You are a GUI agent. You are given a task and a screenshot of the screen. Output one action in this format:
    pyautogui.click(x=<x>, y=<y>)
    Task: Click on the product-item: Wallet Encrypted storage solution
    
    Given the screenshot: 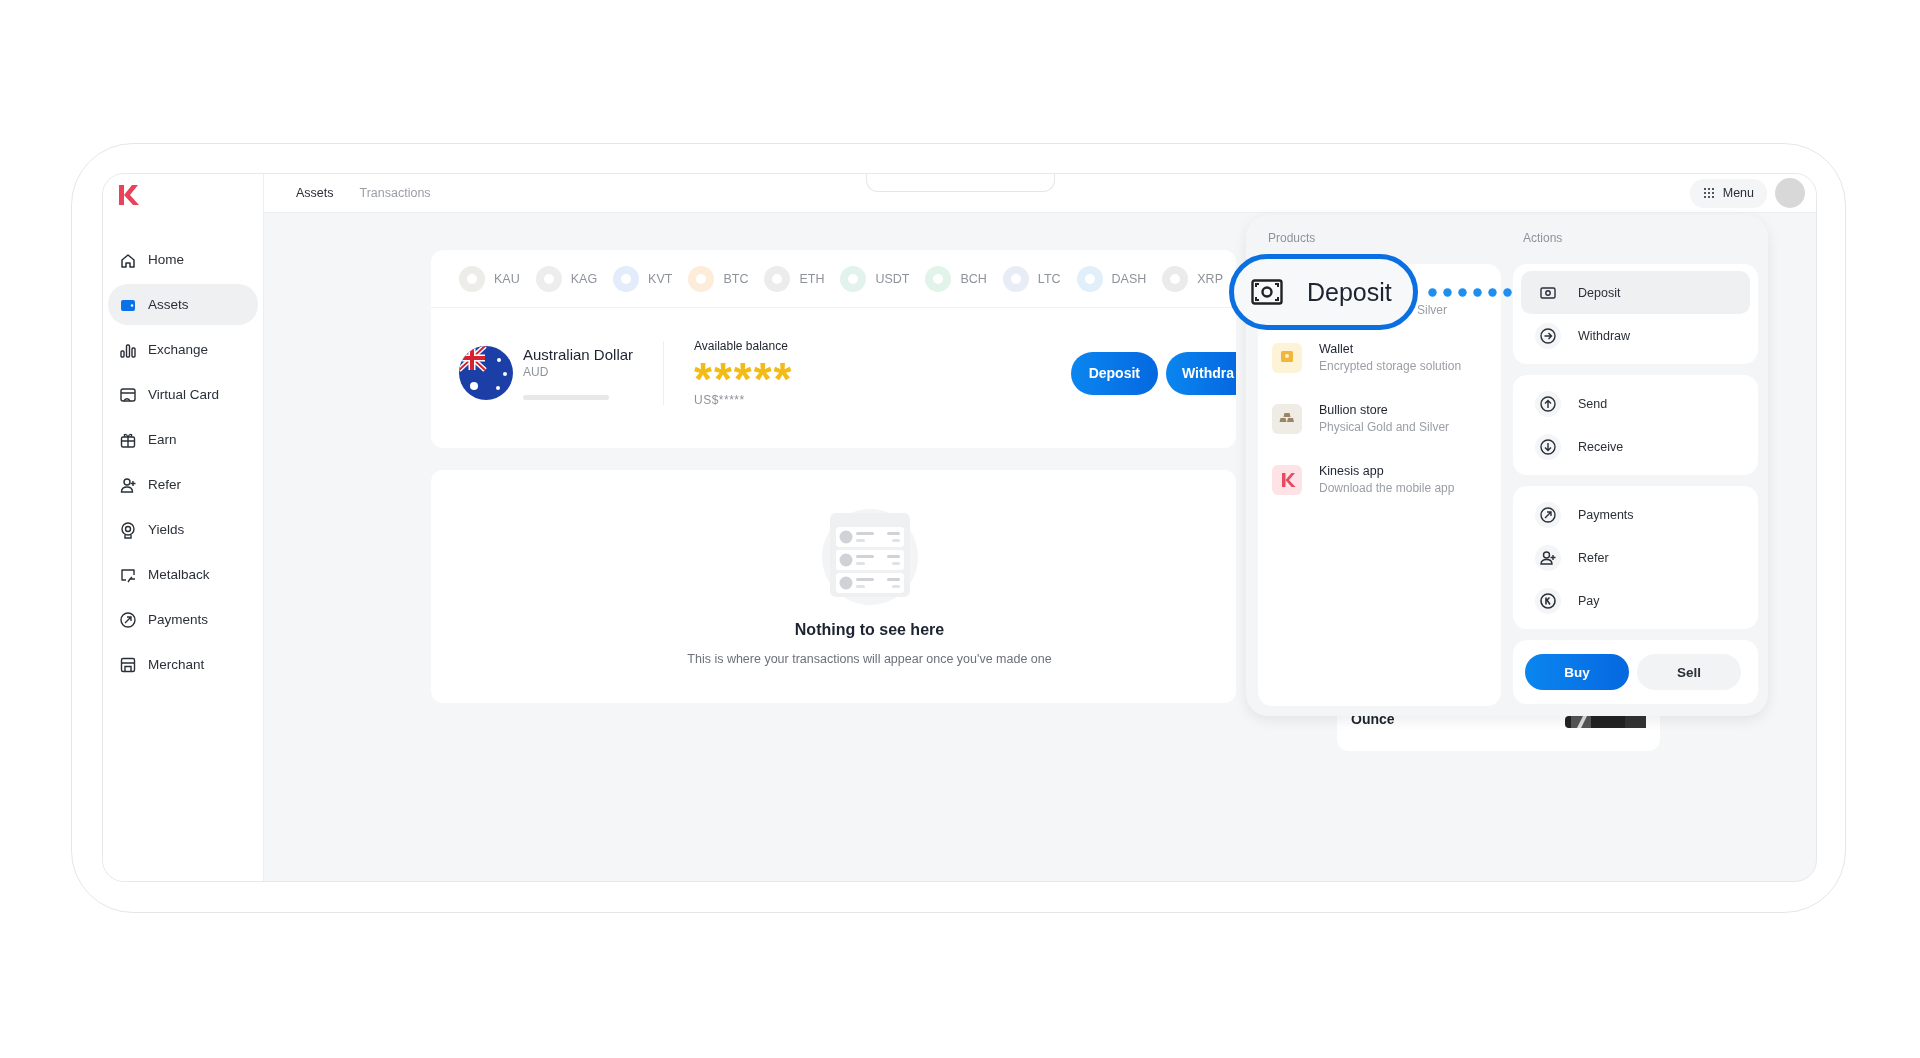 What is the action you would take?
    pyautogui.click(x=1379, y=357)
    